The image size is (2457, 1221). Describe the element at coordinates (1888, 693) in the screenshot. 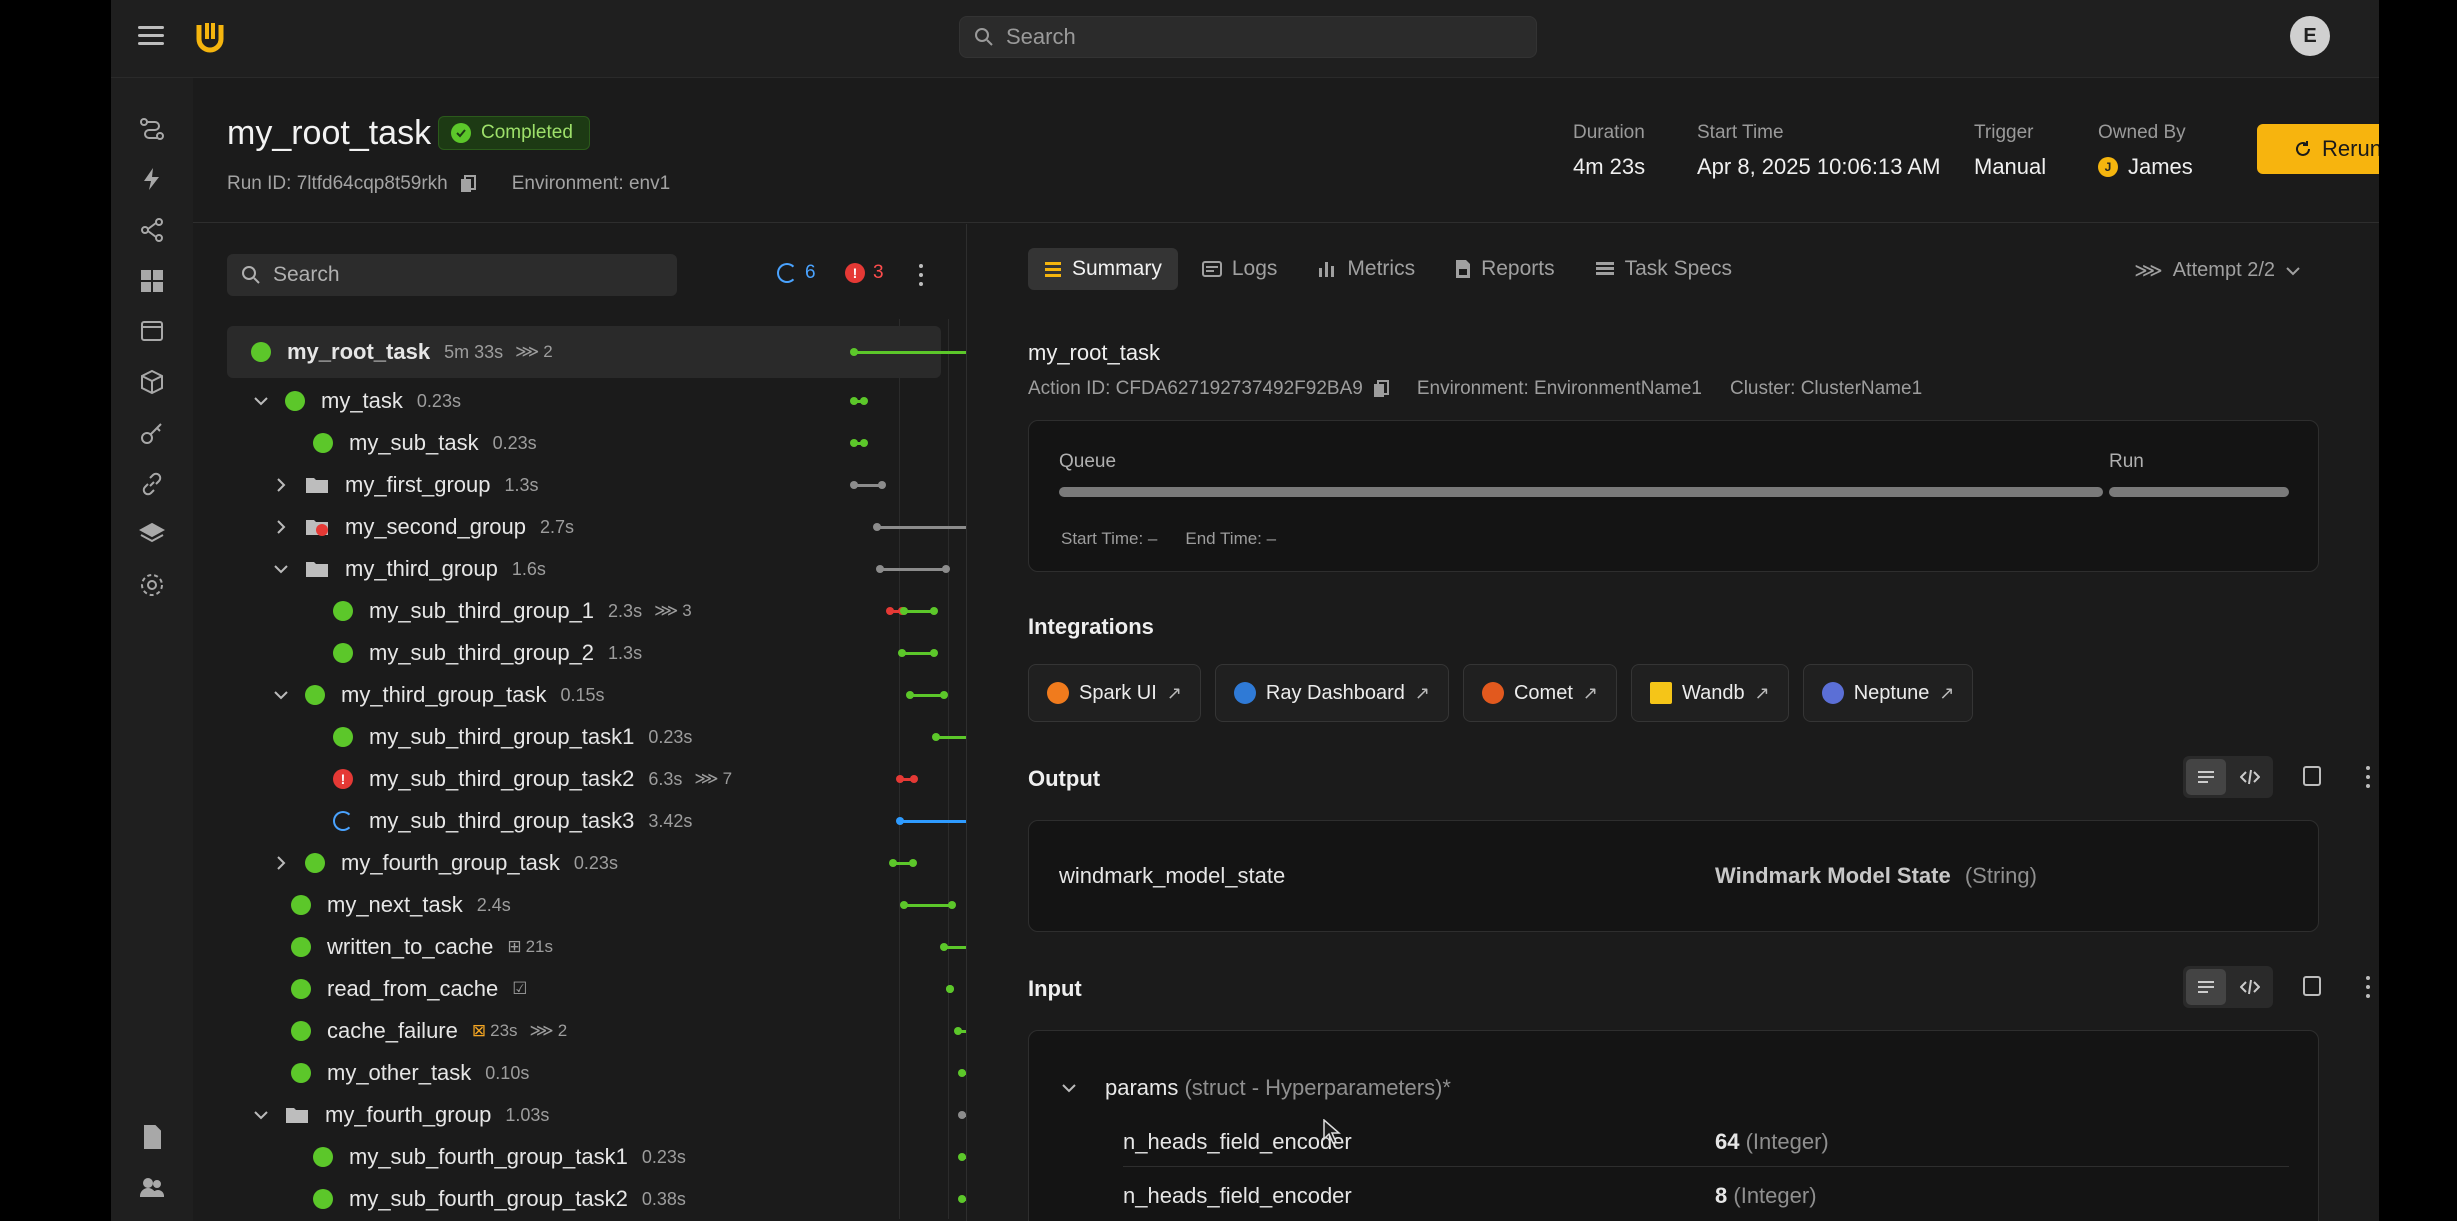

I see `integration-neptune: Neptune ↗` at that location.